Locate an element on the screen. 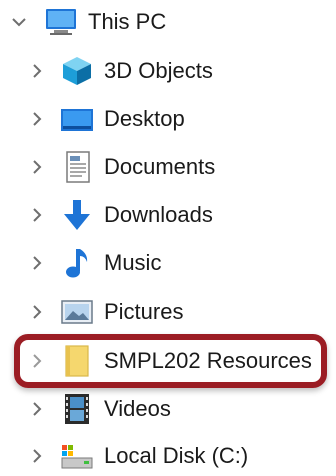 This screenshot has width=336, height=476. tree-item-label: SMPL202 Resources is located at coordinates (208, 360).